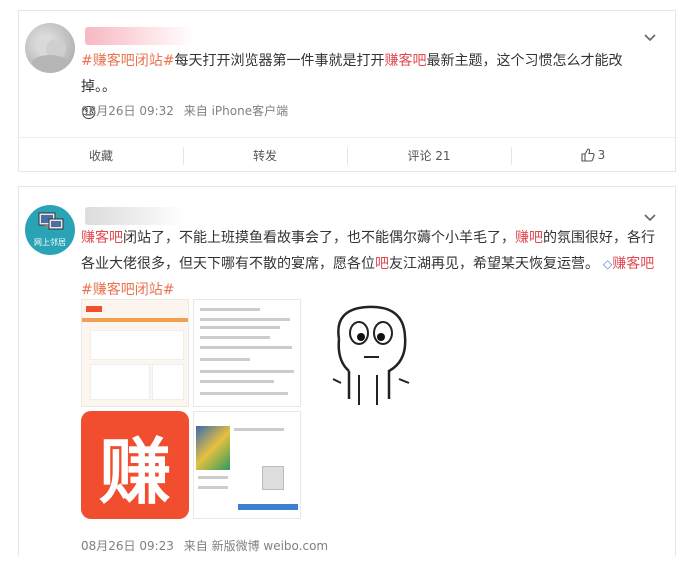 The height and width of the screenshot is (565, 694). I want to click on diamond-icon: ◇, so click(608, 264).